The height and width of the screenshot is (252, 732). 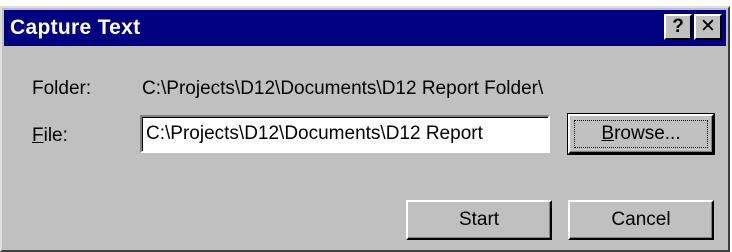 I want to click on focus-rectangle, so click(x=641, y=134).